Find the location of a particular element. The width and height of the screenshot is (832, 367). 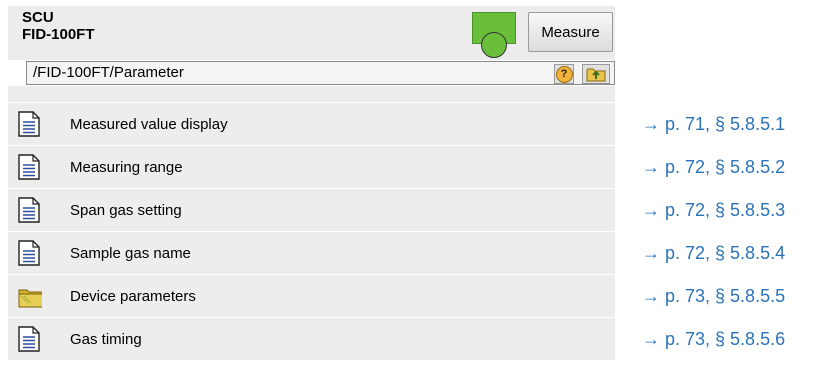

menu-item: Span gas setting is located at coordinates (311, 210).